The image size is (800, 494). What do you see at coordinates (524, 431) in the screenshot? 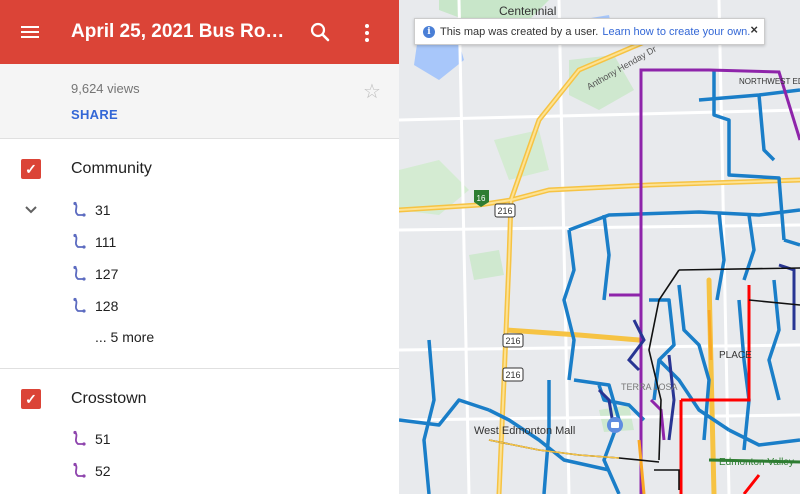
I see `map-label: West Edmonton Mall` at bounding box center [524, 431].